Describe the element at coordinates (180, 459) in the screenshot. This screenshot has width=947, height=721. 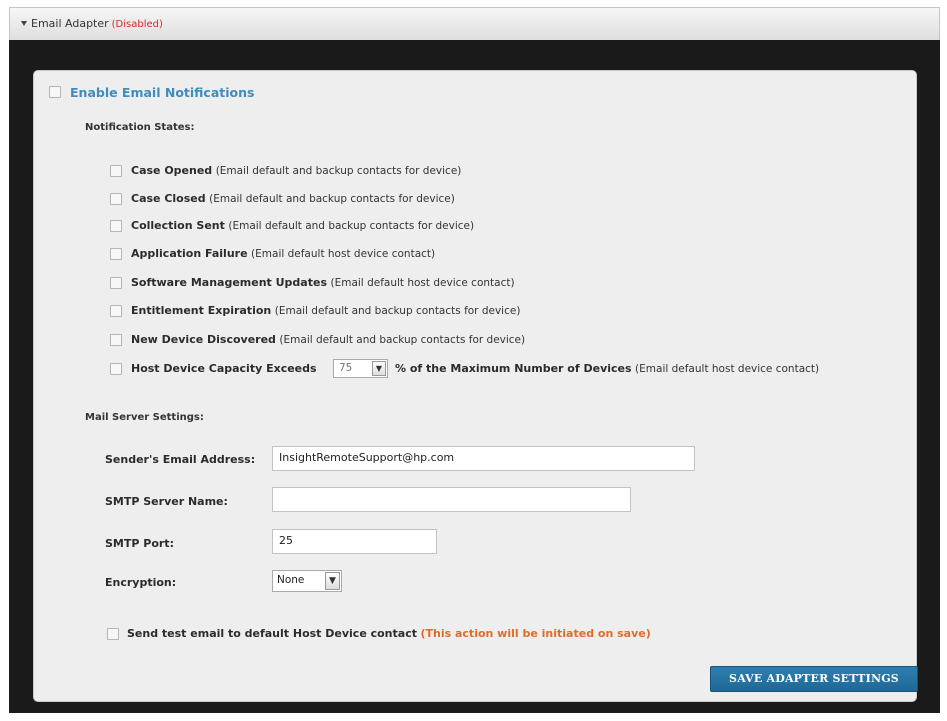
I see `sender-email-label: Sender's Email Address:` at that location.